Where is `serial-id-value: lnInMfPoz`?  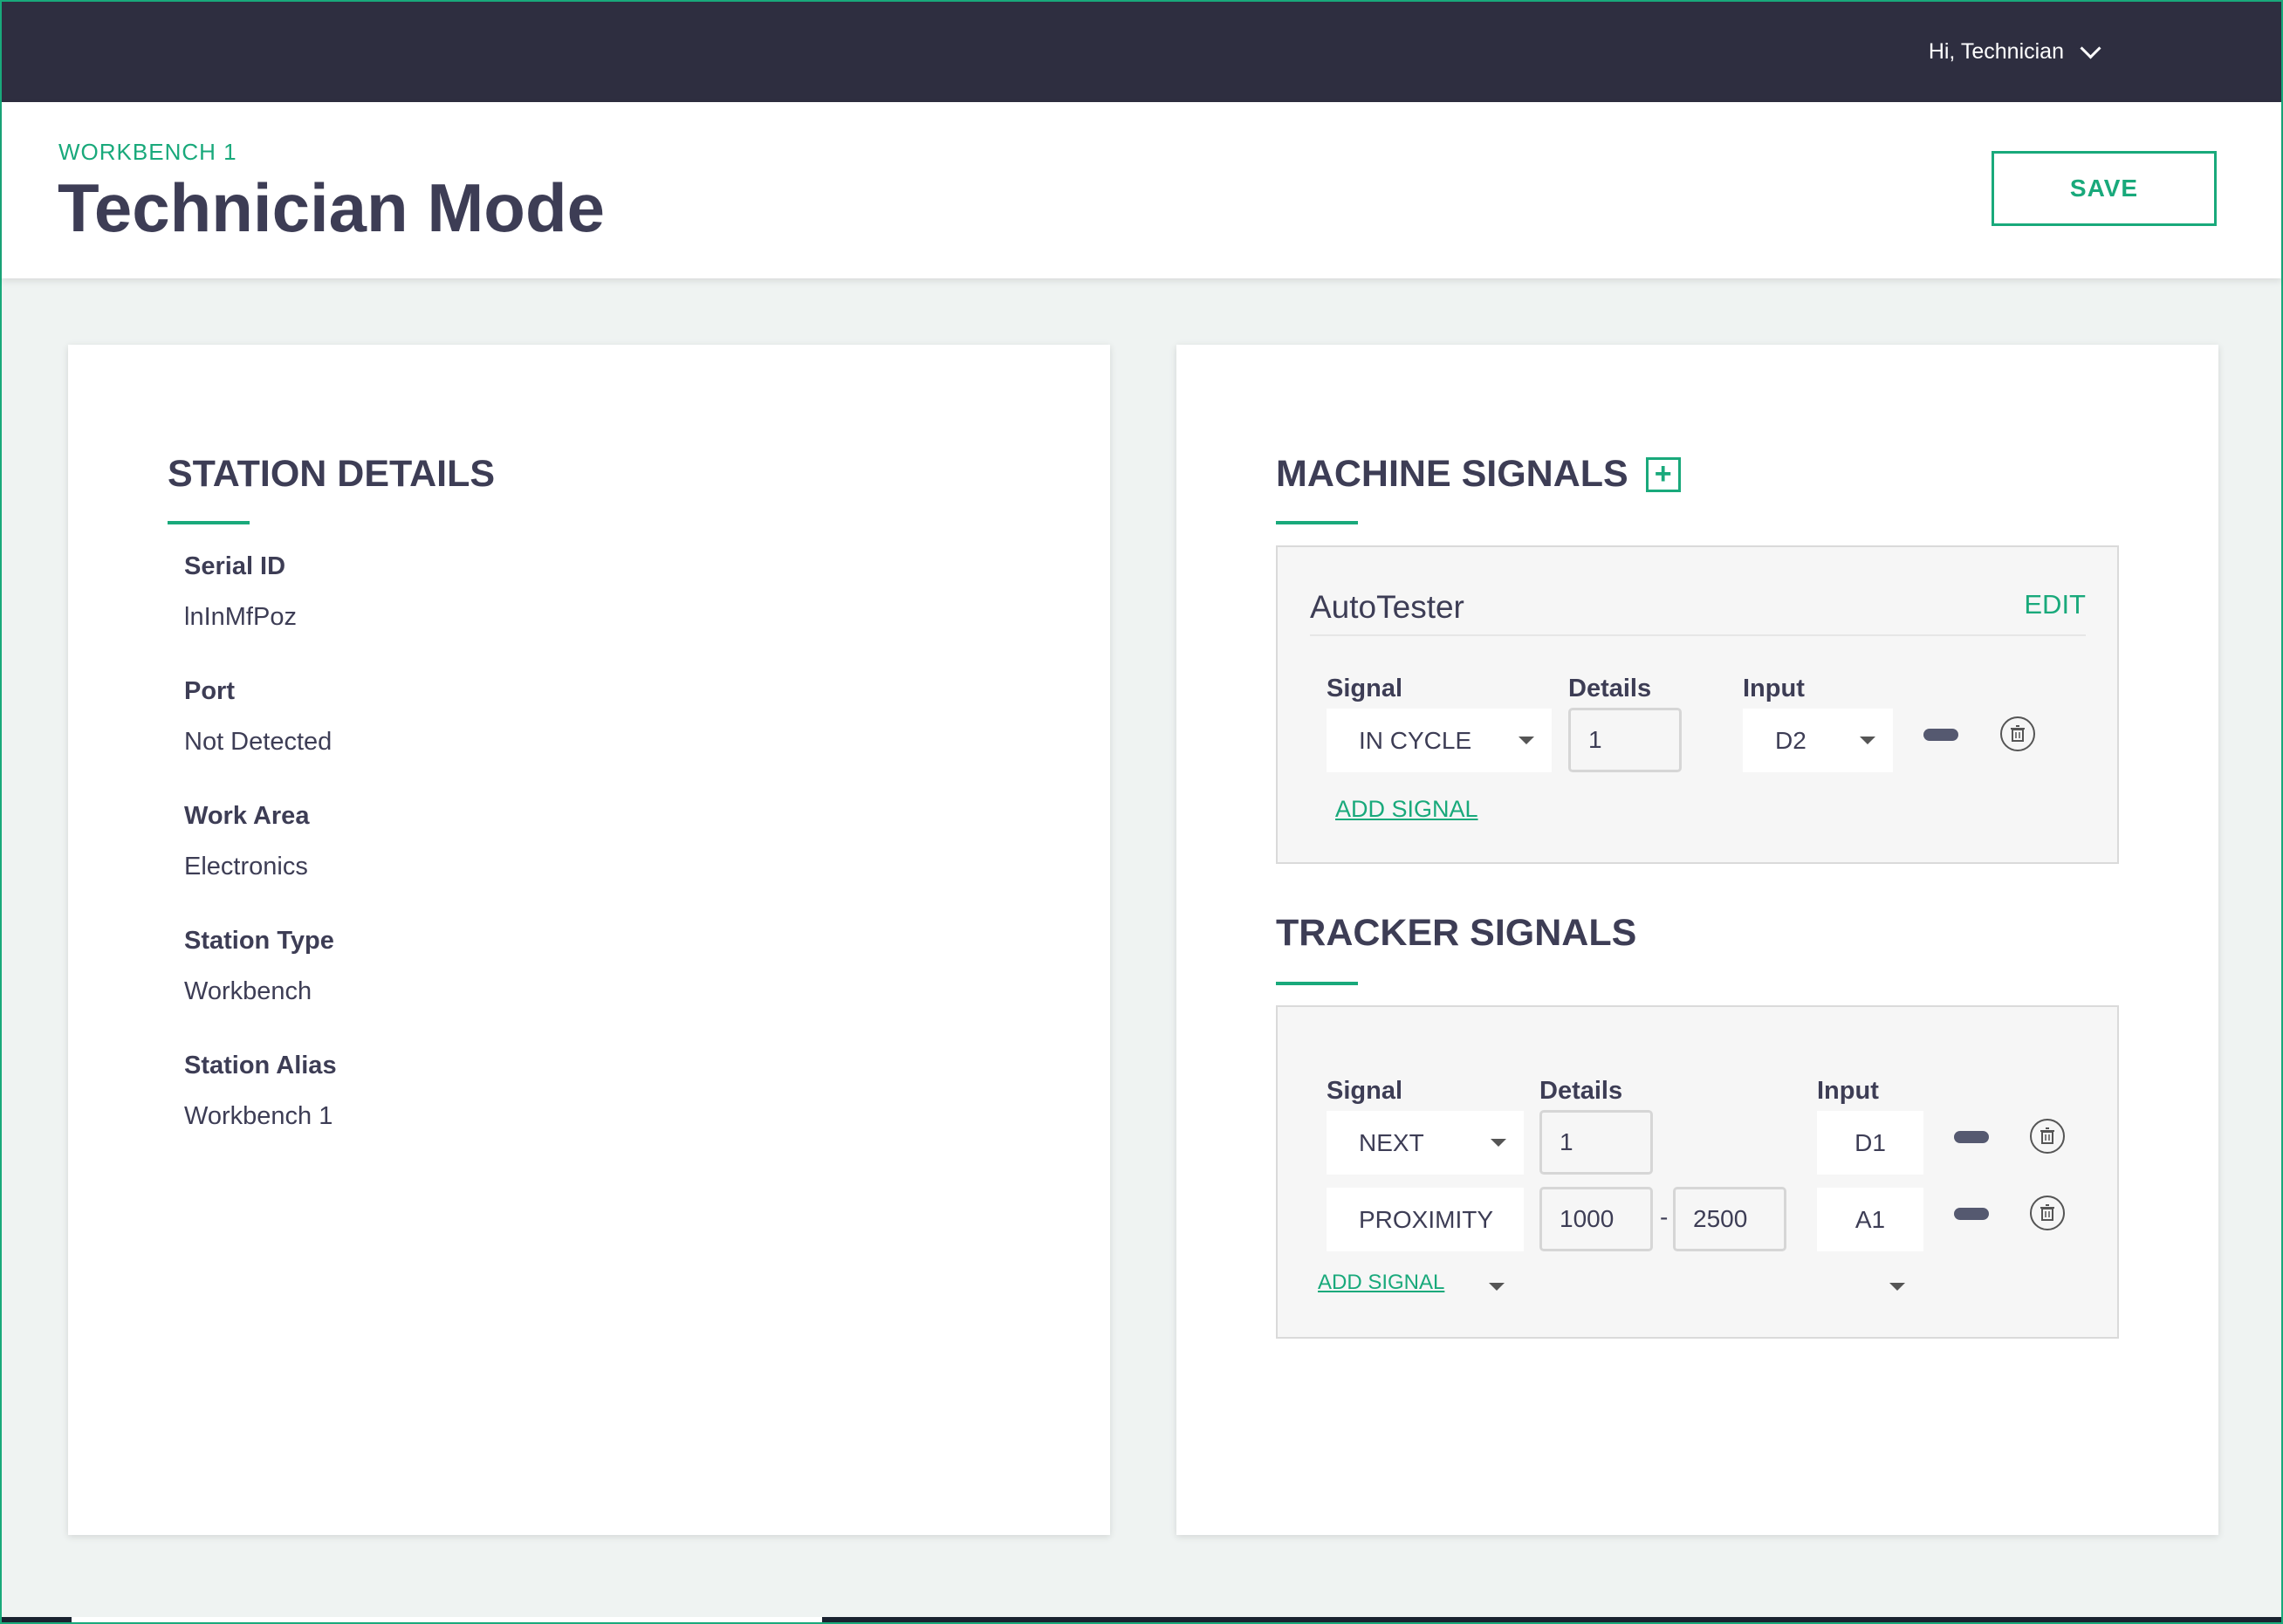 serial-id-value: lnInMfPoz is located at coordinates (240, 617).